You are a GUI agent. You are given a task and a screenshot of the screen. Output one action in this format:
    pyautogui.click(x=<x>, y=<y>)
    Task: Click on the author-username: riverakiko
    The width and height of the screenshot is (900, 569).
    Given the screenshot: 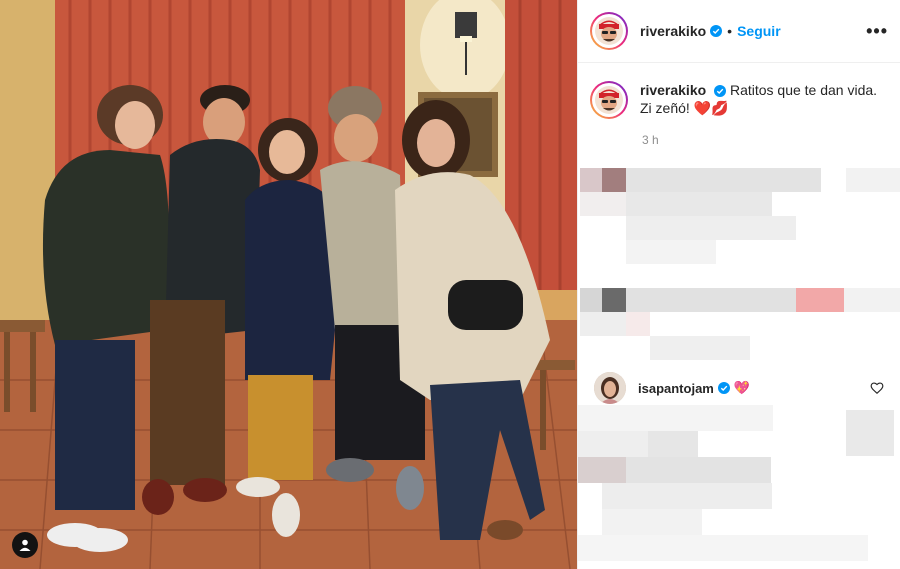 What is the action you would take?
    pyautogui.click(x=673, y=31)
    